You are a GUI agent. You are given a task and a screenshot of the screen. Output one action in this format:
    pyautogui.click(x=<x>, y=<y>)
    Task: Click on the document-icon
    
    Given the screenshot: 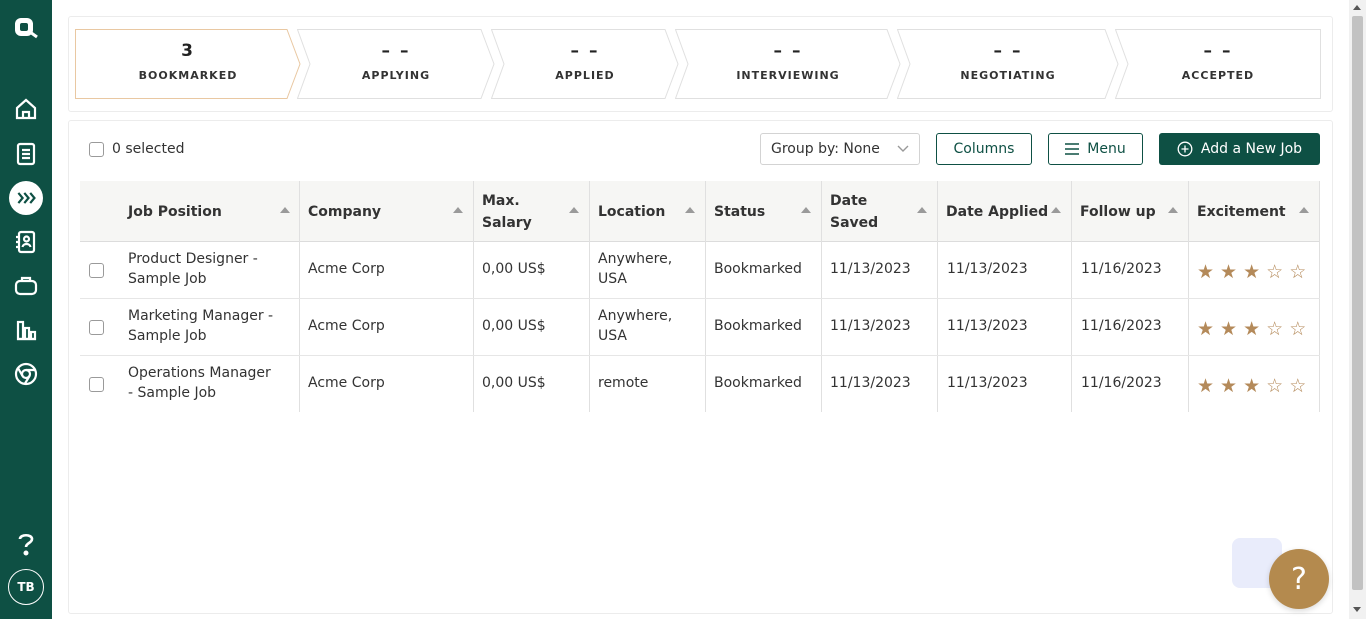 What is the action you would take?
    pyautogui.click(x=26, y=154)
    